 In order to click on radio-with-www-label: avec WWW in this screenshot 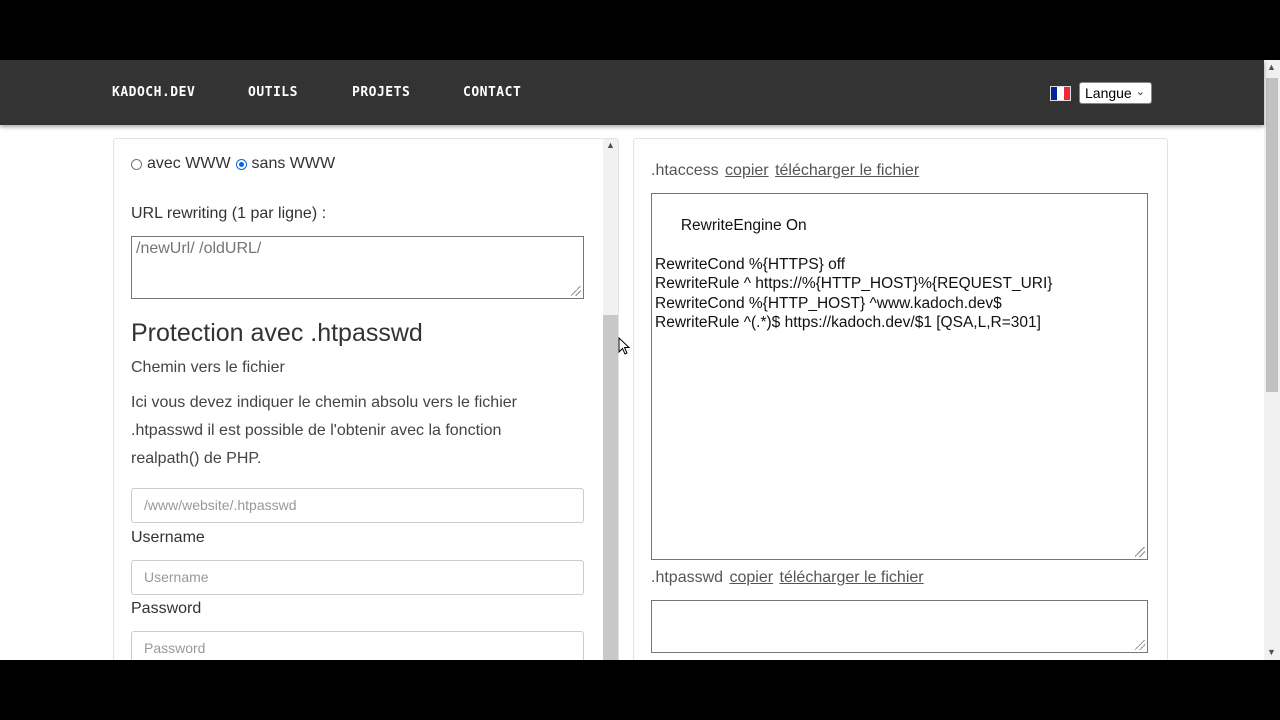, I will do `click(189, 164)`.